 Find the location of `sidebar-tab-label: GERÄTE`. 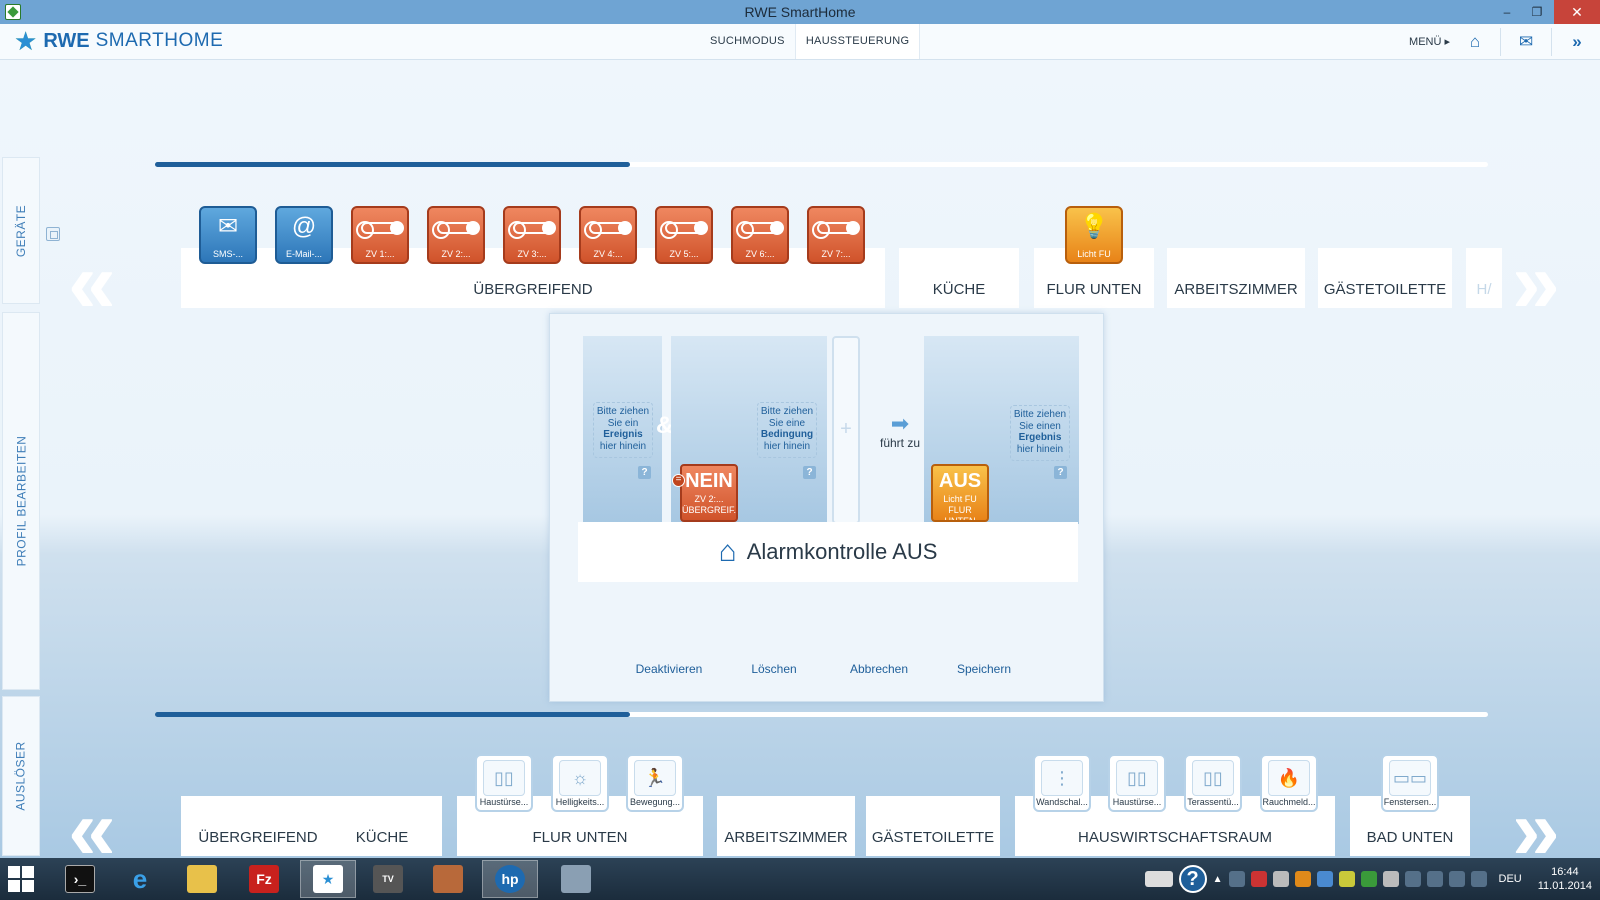

sidebar-tab-label: GERÄTE is located at coordinates (21, 230).